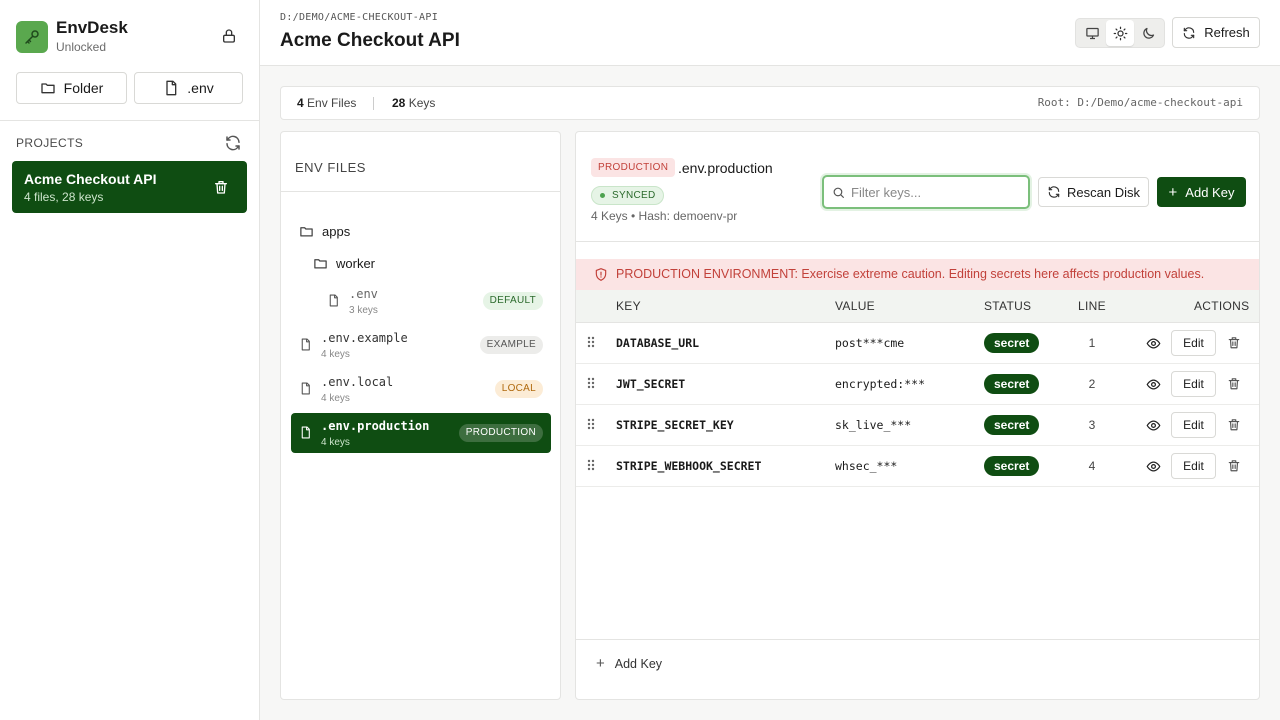 The image size is (1280, 720). What do you see at coordinates (421, 389) in the screenshot?
I see `env-file-row-local: .env.local 4 keys LOCAL` at bounding box center [421, 389].